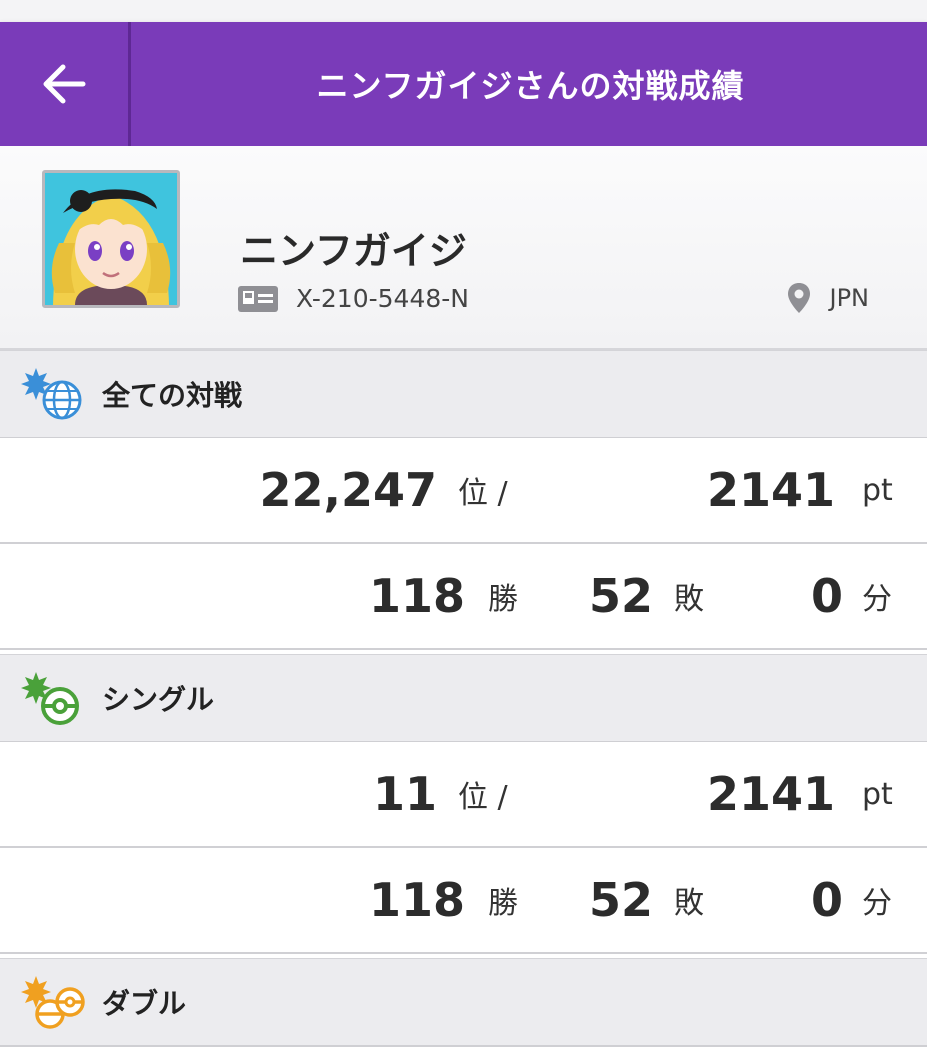  I want to click on id-card-icon, so click(258, 298).